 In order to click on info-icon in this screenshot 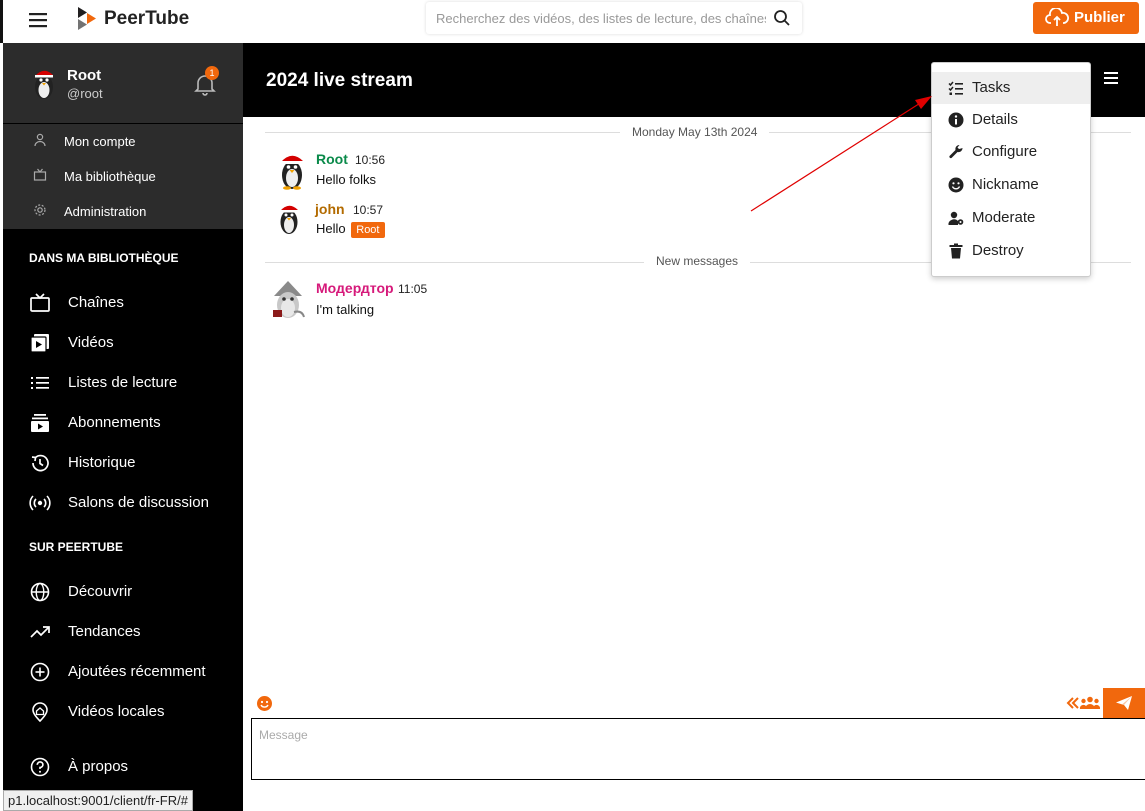, I will do `click(956, 120)`.